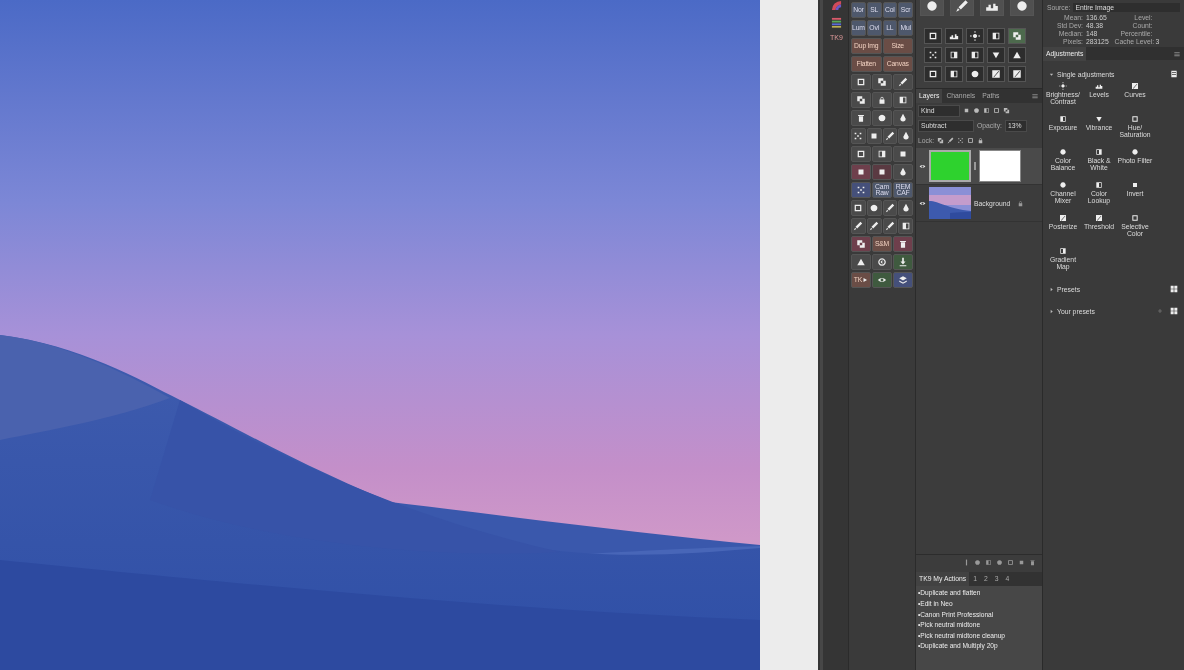 This screenshot has width=1184, height=670. I want to click on chevron-down-icon, so click(1051, 74).